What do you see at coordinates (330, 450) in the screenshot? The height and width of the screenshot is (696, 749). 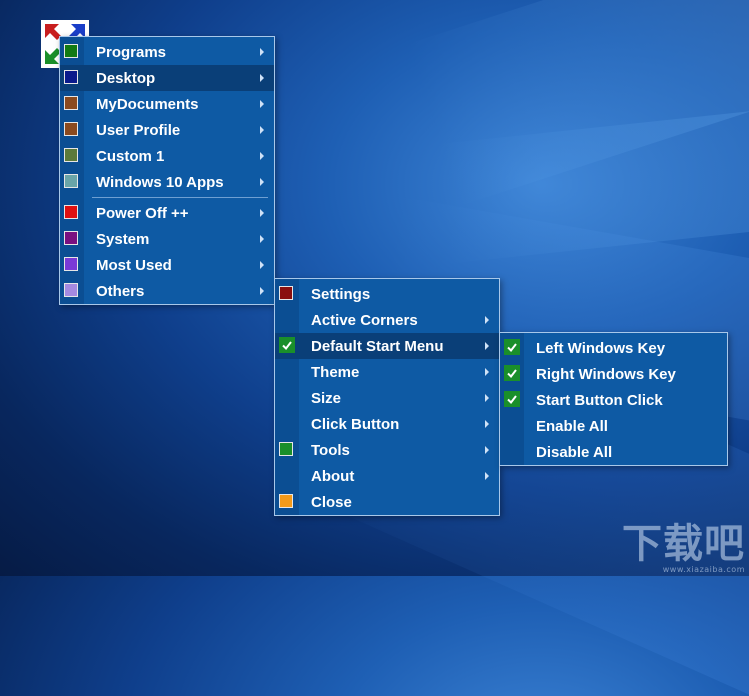 I see `menu-item-label: Tools` at bounding box center [330, 450].